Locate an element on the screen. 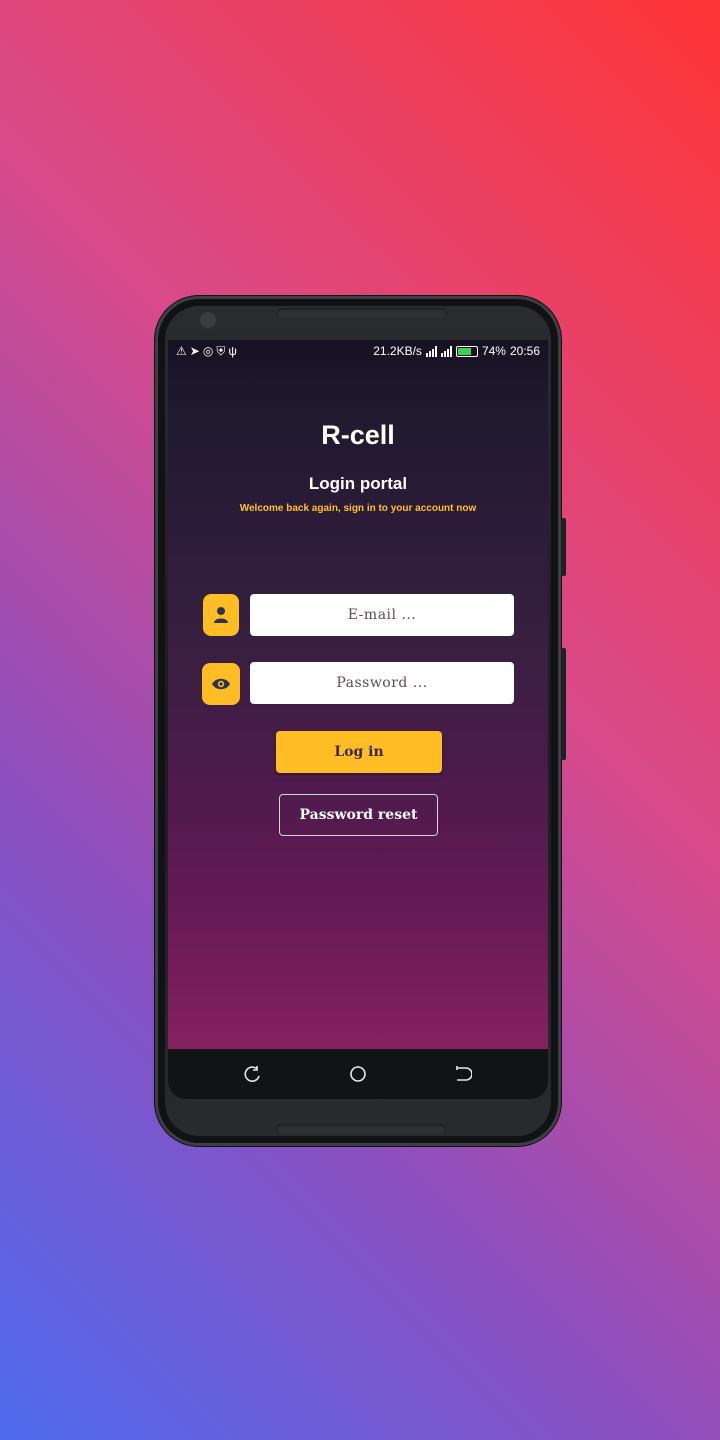  home-icon is located at coordinates (358, 1074).